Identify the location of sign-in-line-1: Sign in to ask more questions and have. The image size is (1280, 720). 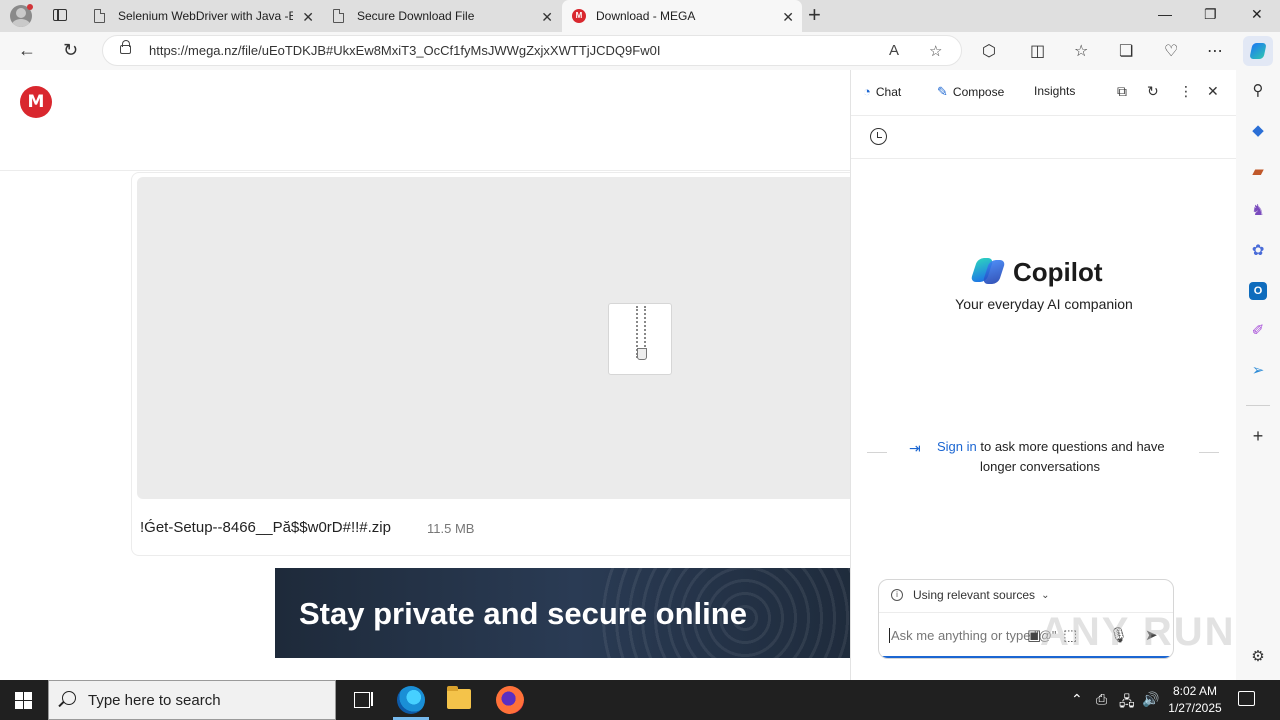
(1051, 447).